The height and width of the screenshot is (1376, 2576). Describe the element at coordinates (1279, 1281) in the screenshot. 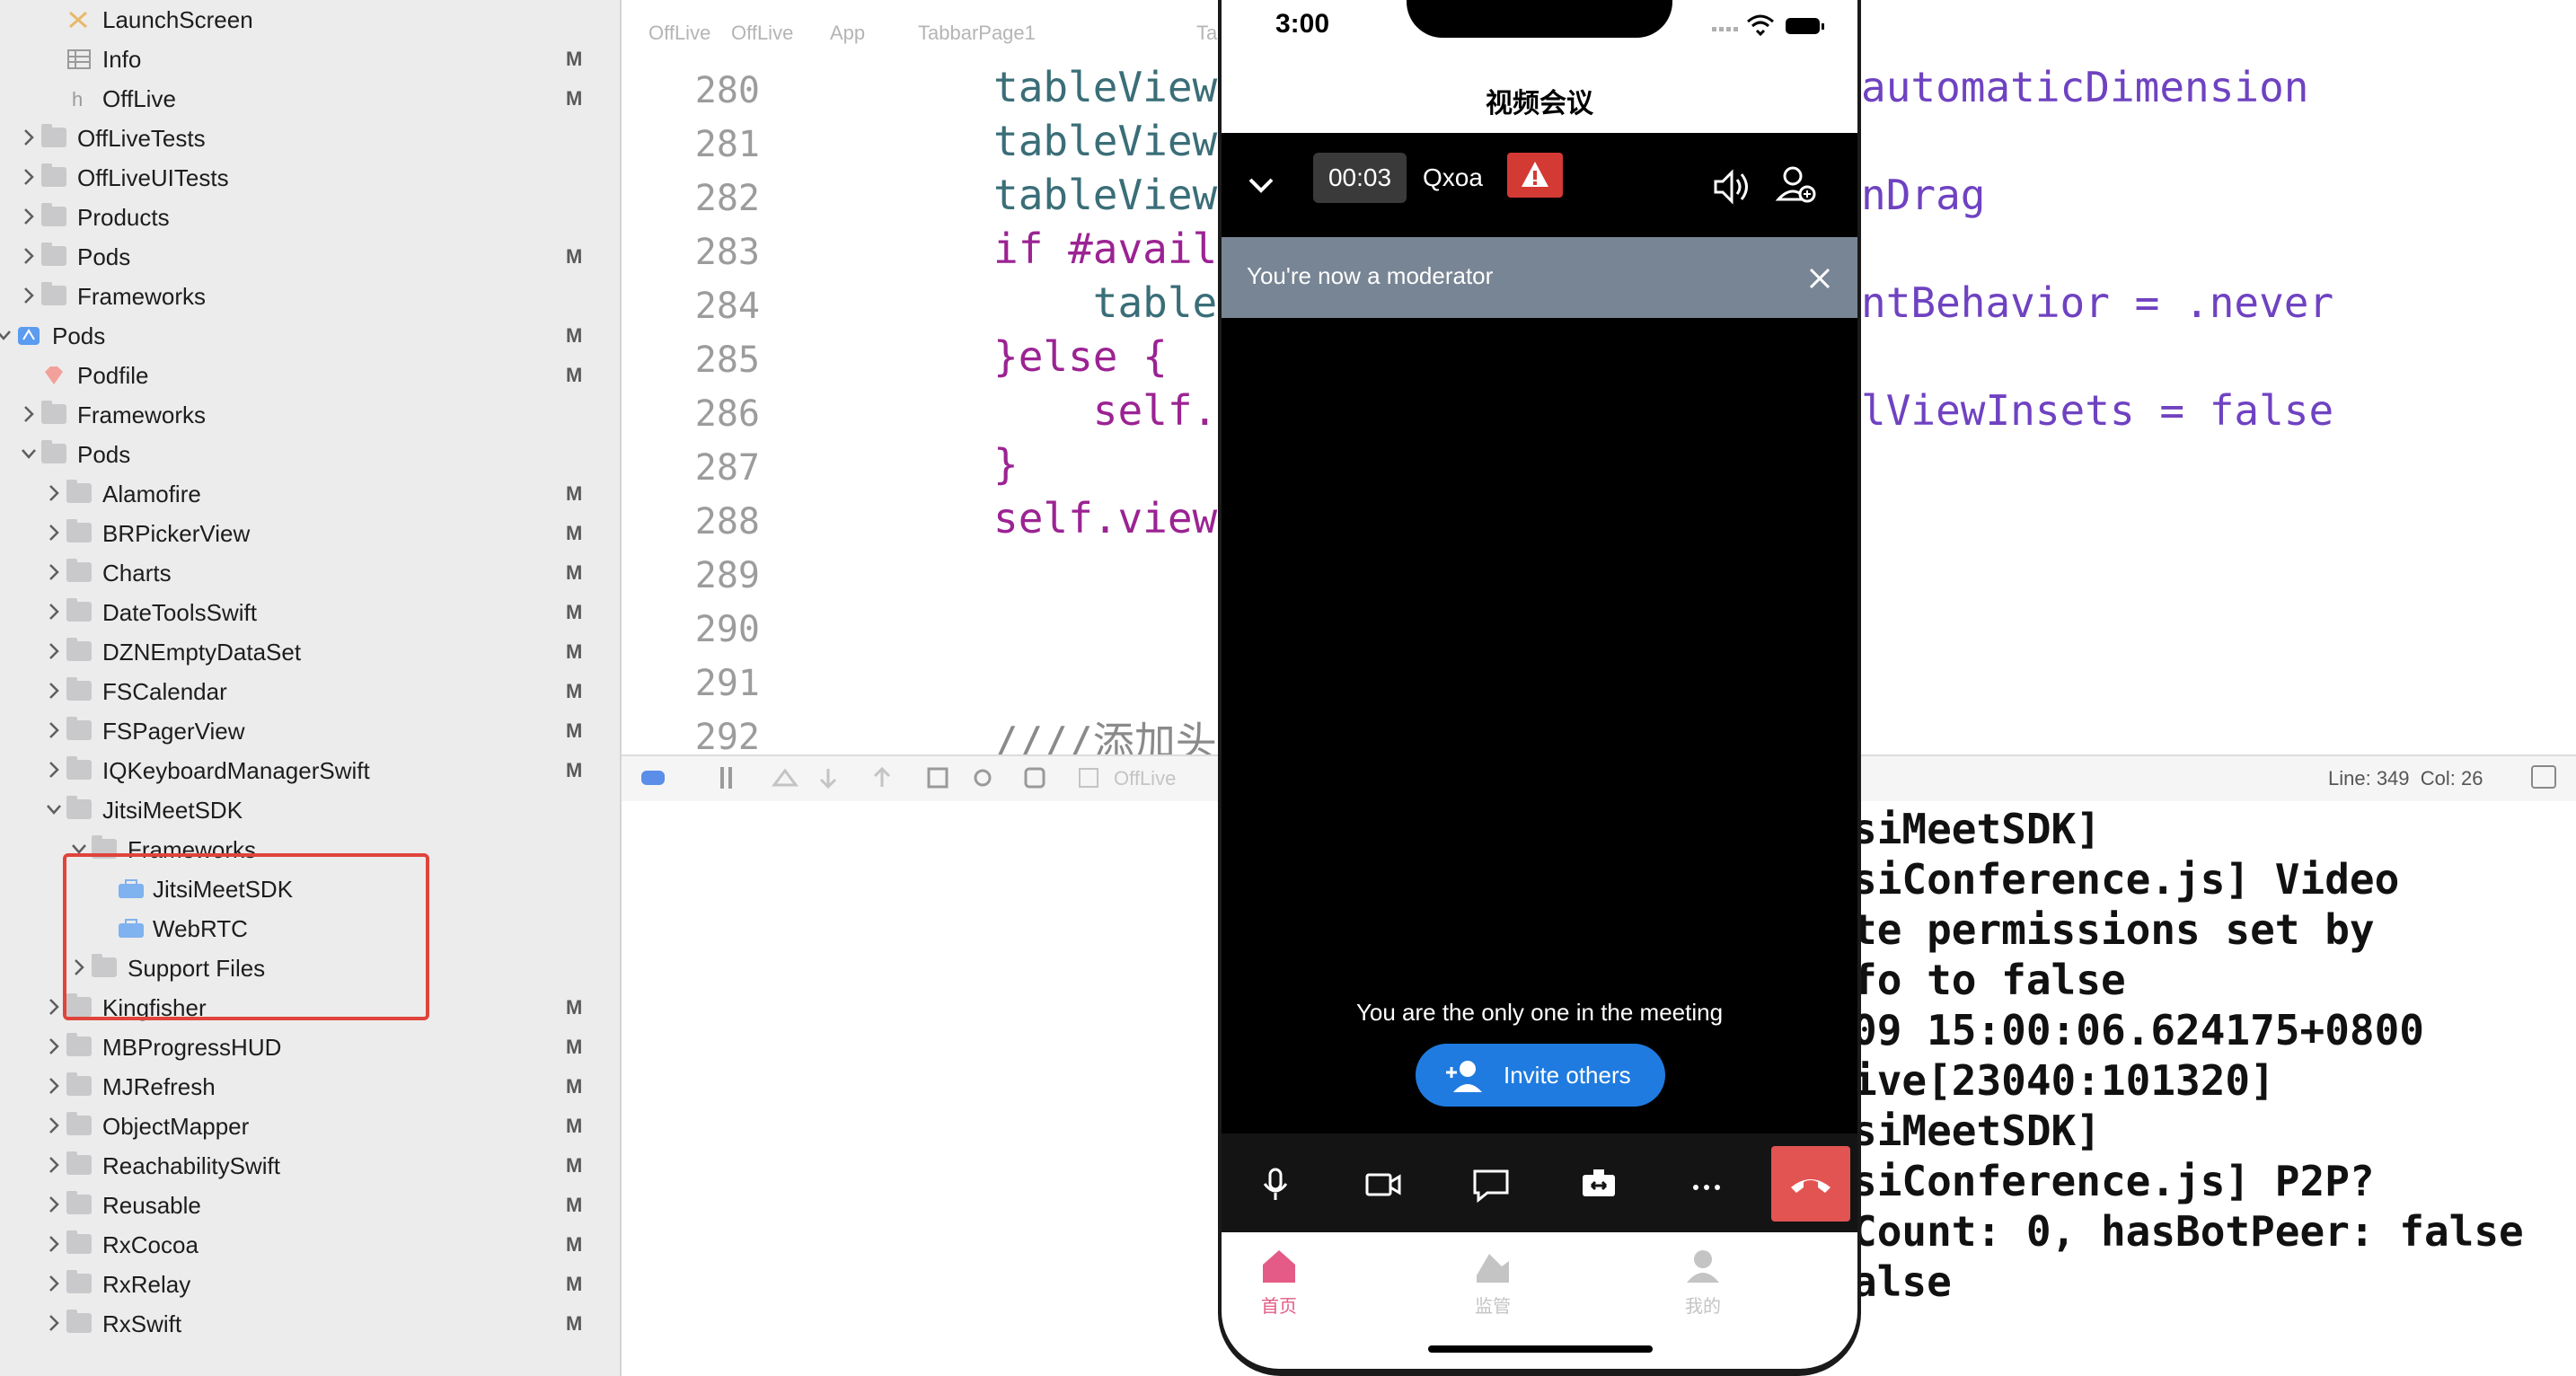

I see `tab-home: 首页` at that location.